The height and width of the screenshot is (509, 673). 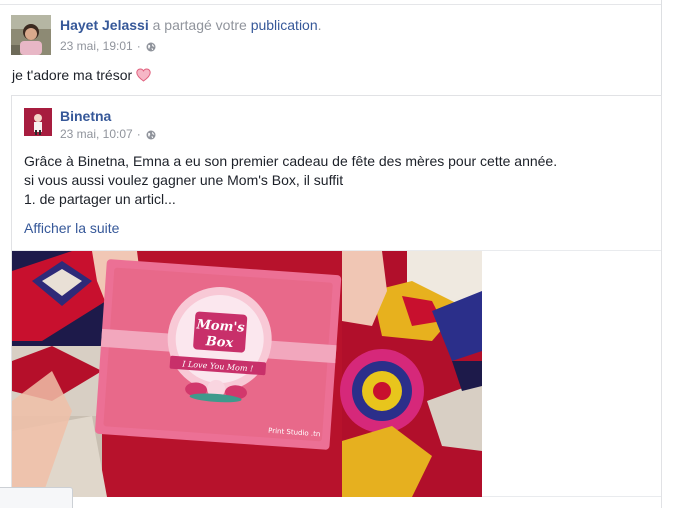 I want to click on shared-post-meta: 23 mai, 10:07 ·, so click(x=108, y=134).